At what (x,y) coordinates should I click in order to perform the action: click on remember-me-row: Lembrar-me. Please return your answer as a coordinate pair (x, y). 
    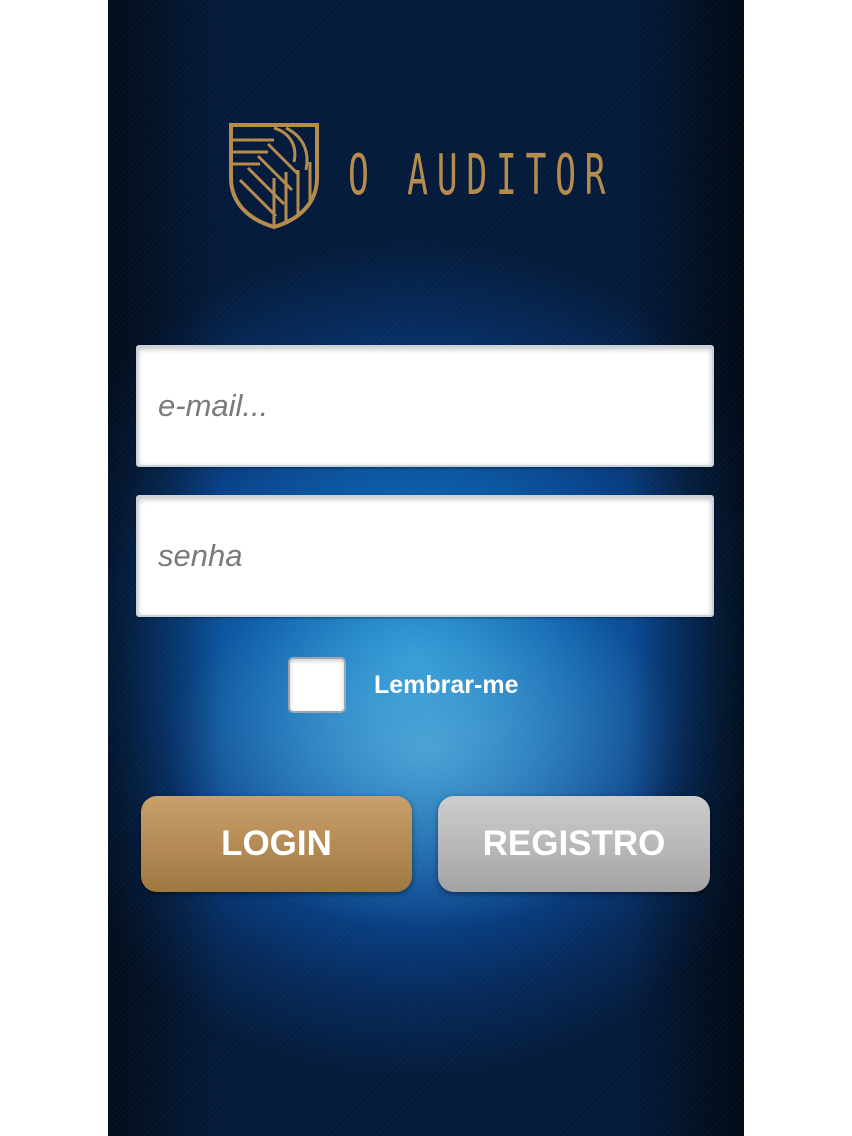
    Looking at the image, I should click on (403, 685).